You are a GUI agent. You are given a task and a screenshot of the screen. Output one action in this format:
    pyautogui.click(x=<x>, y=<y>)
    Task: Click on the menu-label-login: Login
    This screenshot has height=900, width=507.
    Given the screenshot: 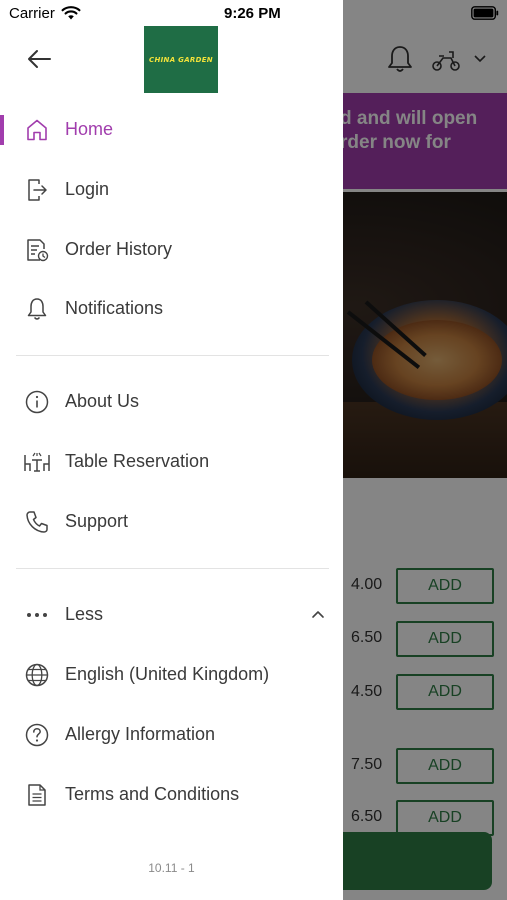 What is the action you would take?
    pyautogui.click(x=87, y=189)
    